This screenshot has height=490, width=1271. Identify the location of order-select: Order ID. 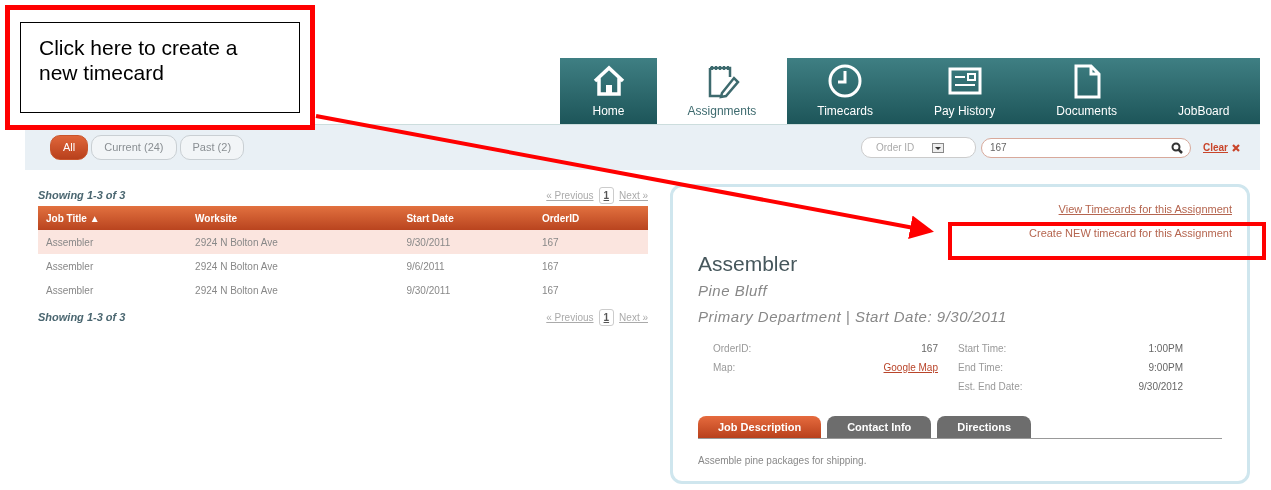
(918, 147).